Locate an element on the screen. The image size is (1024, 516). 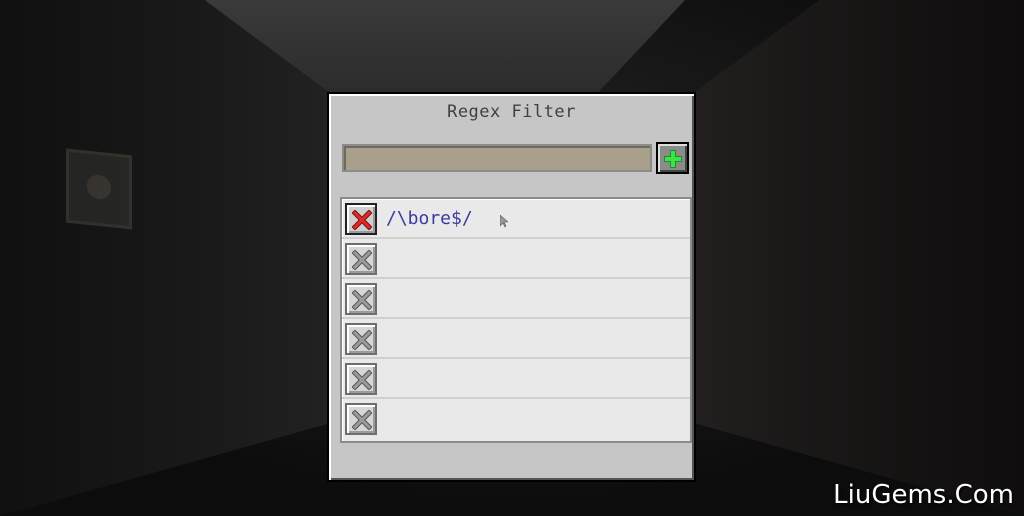
mouse-cursor-icon is located at coordinates (504, 221).